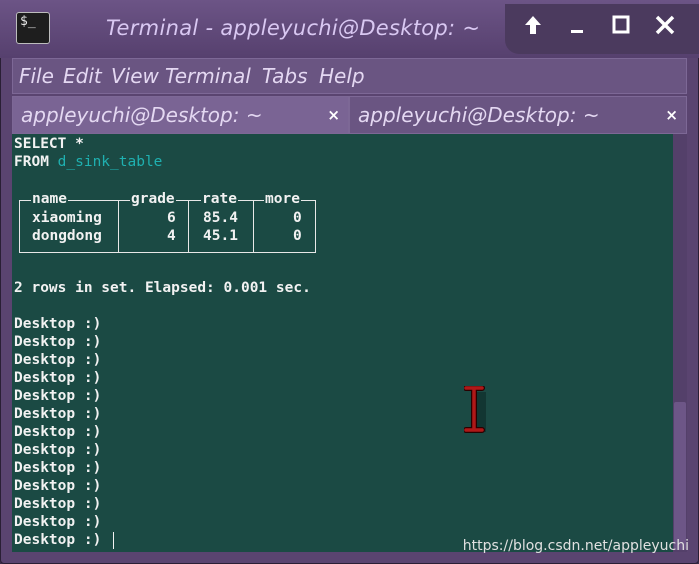 The height and width of the screenshot is (564, 699). Describe the element at coordinates (479, 115) in the screenshot. I see `tab-2-label: appleyuchi@Desktop: ~` at that location.